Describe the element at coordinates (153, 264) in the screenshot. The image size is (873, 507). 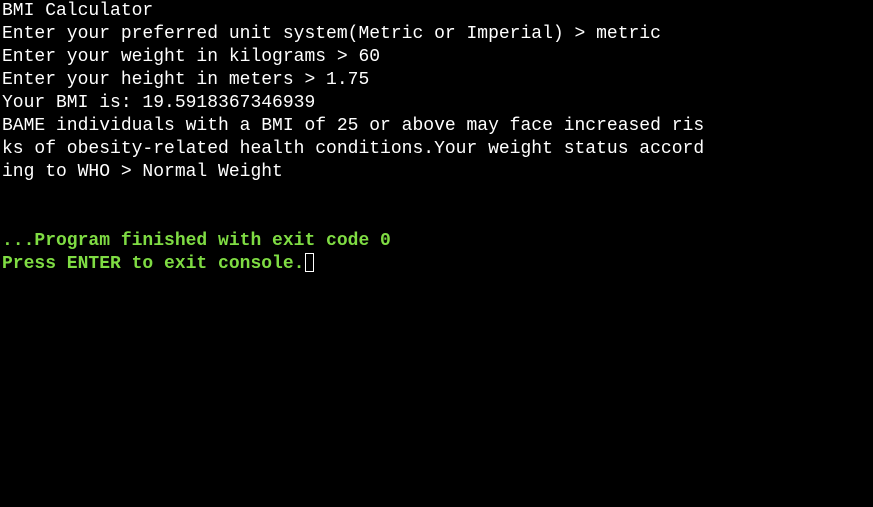
I see `exit-prompt-text: Press ENTER to exit console.` at that location.